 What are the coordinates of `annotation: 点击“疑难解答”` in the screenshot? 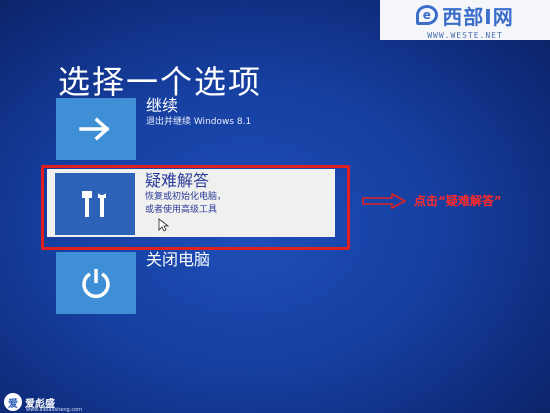 It's located at (432, 200).